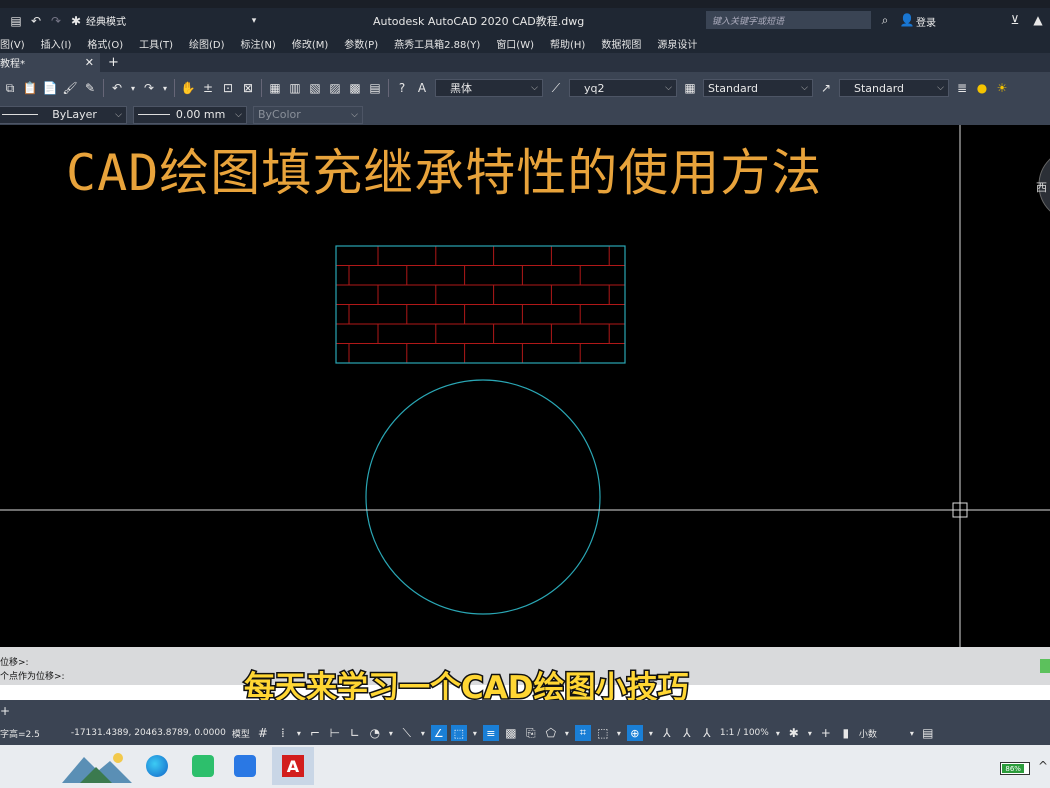 The image size is (1050, 788). I want to click on menu-window: 窗口(W), so click(515, 43).